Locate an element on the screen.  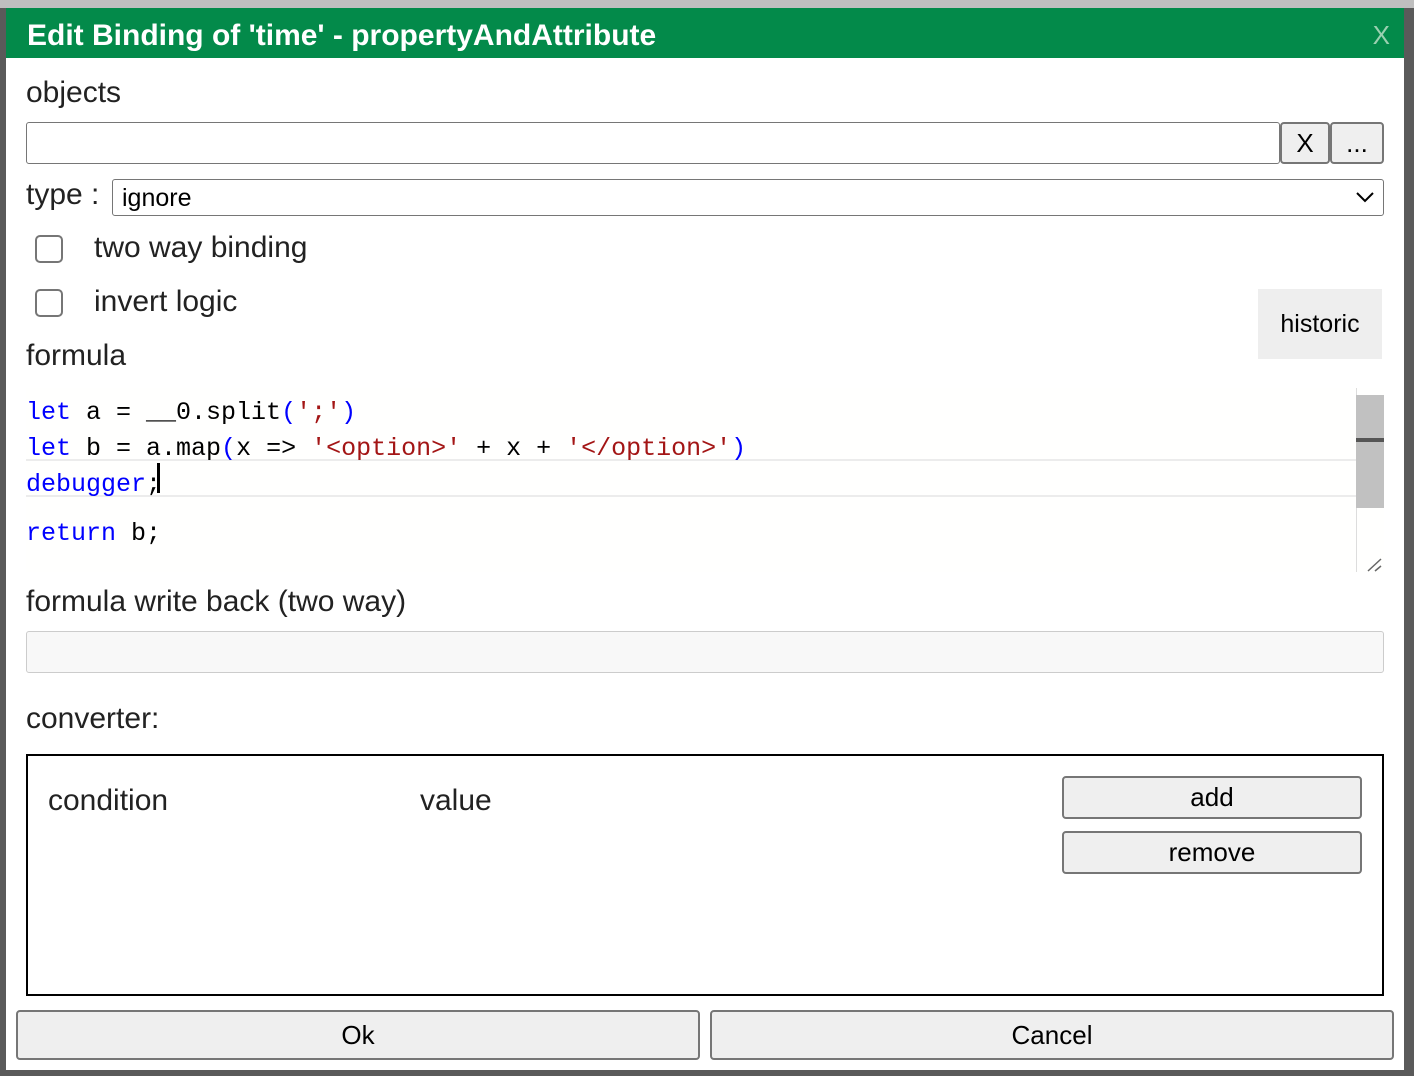
scrollbar-marker is located at coordinates (1370, 440).